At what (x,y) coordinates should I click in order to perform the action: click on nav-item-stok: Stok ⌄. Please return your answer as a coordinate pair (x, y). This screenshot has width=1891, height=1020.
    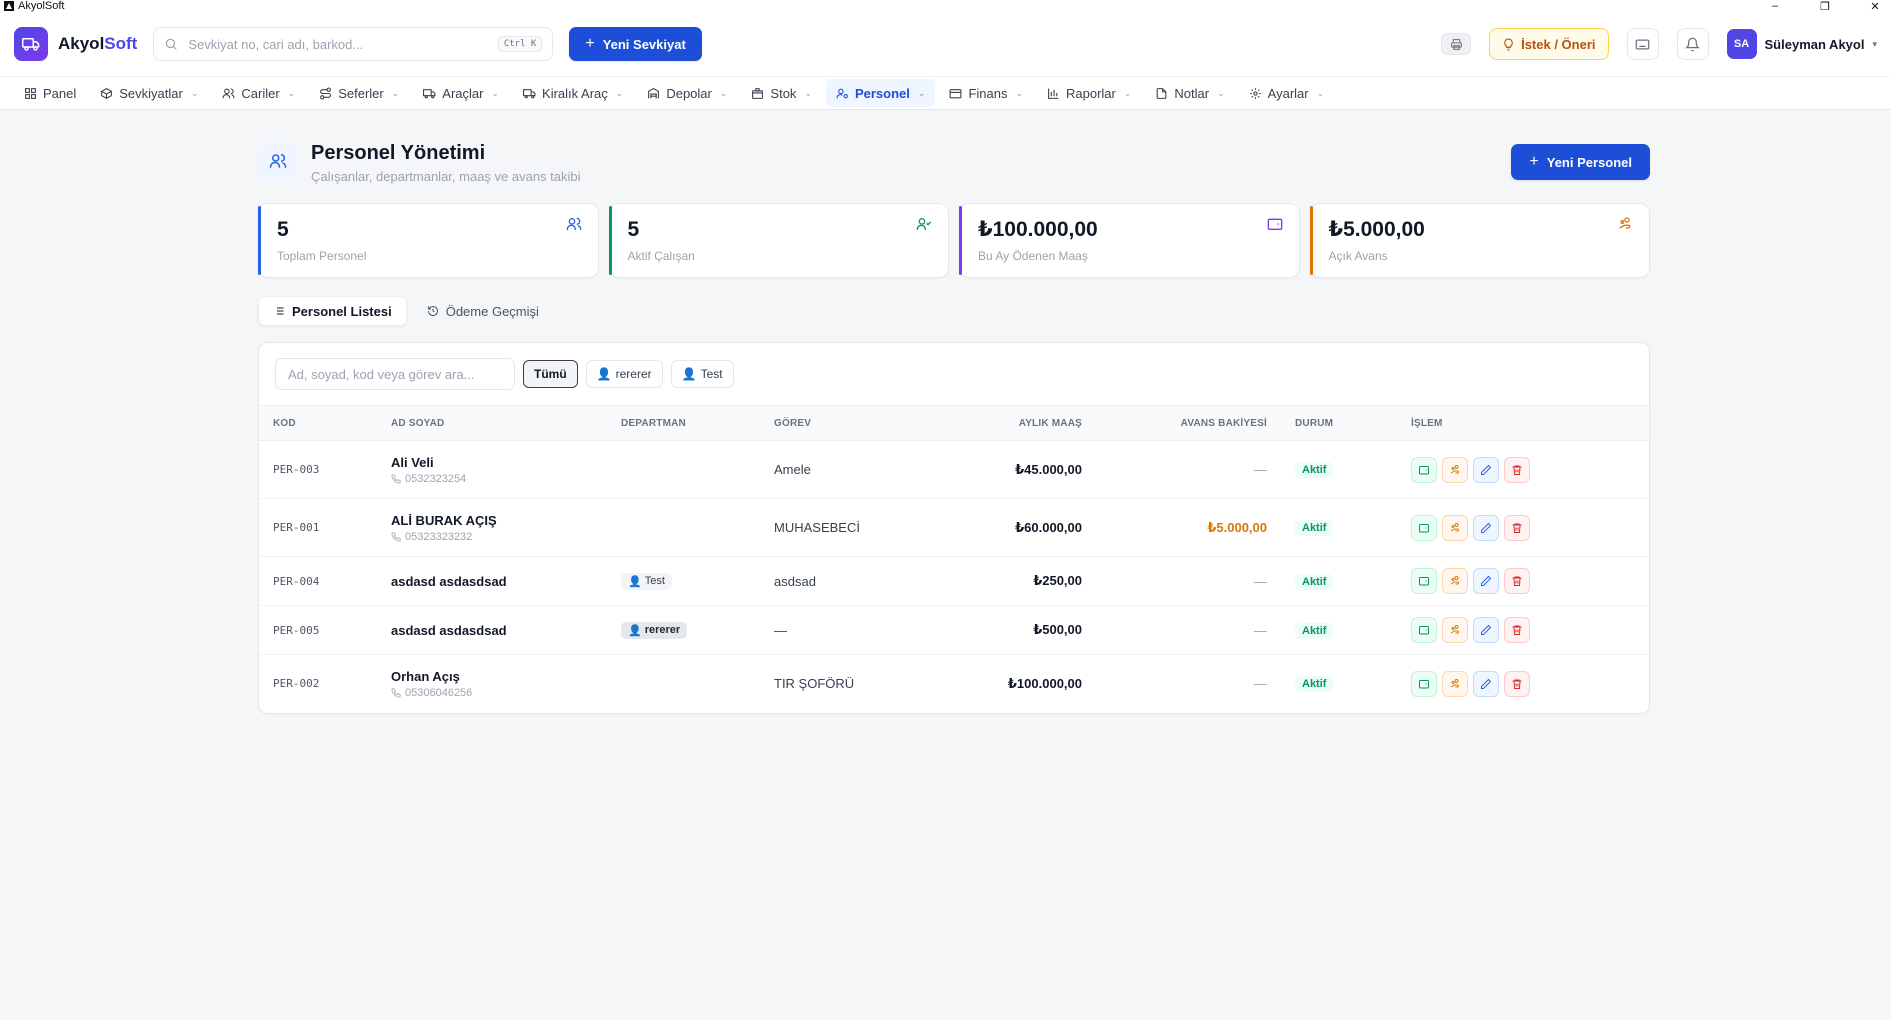
    Looking at the image, I should click on (781, 93).